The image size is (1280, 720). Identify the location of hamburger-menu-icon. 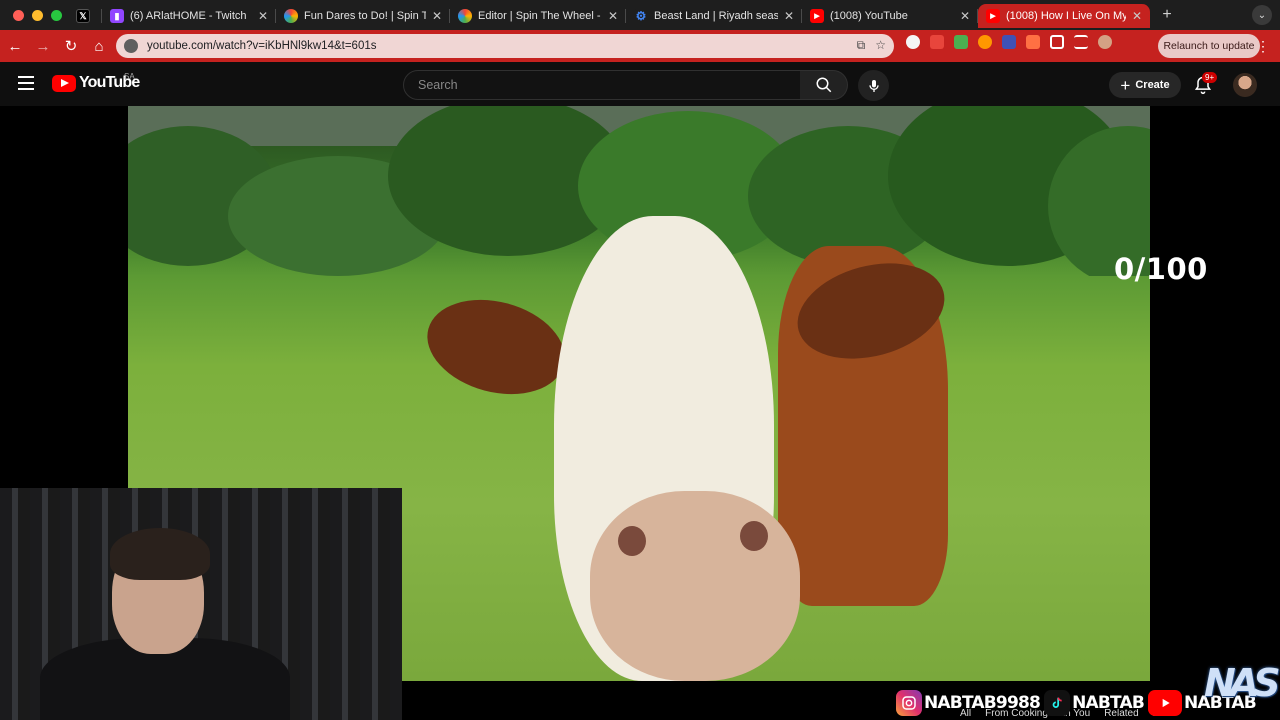
(26, 83).